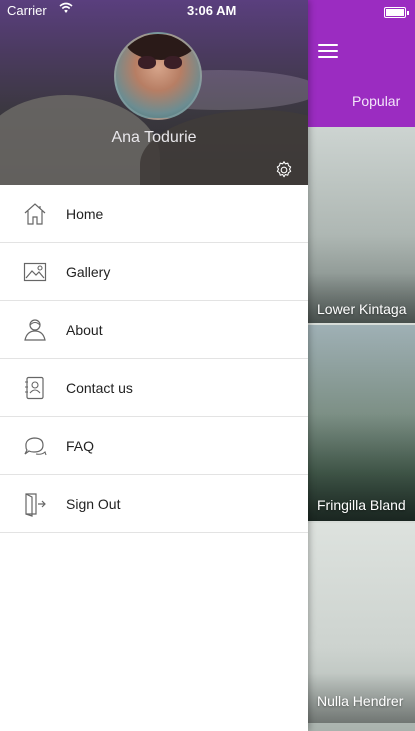 This screenshot has width=415, height=731. Describe the element at coordinates (158, 76) in the screenshot. I see `avatar` at that location.